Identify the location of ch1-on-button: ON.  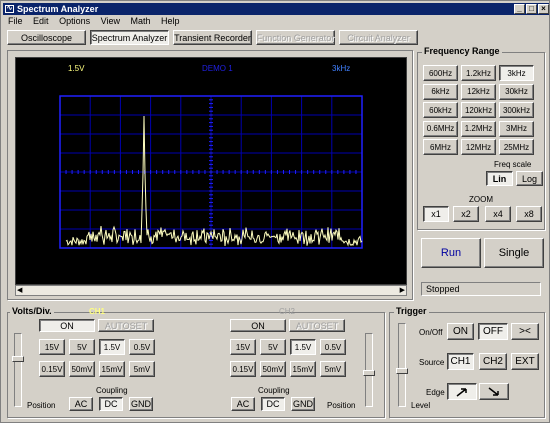
(67, 325).